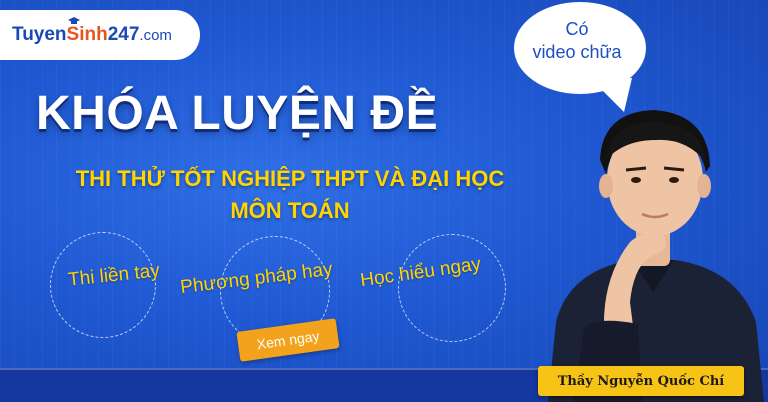 The height and width of the screenshot is (402, 768). I want to click on logo-text-247: 247, so click(123, 34).